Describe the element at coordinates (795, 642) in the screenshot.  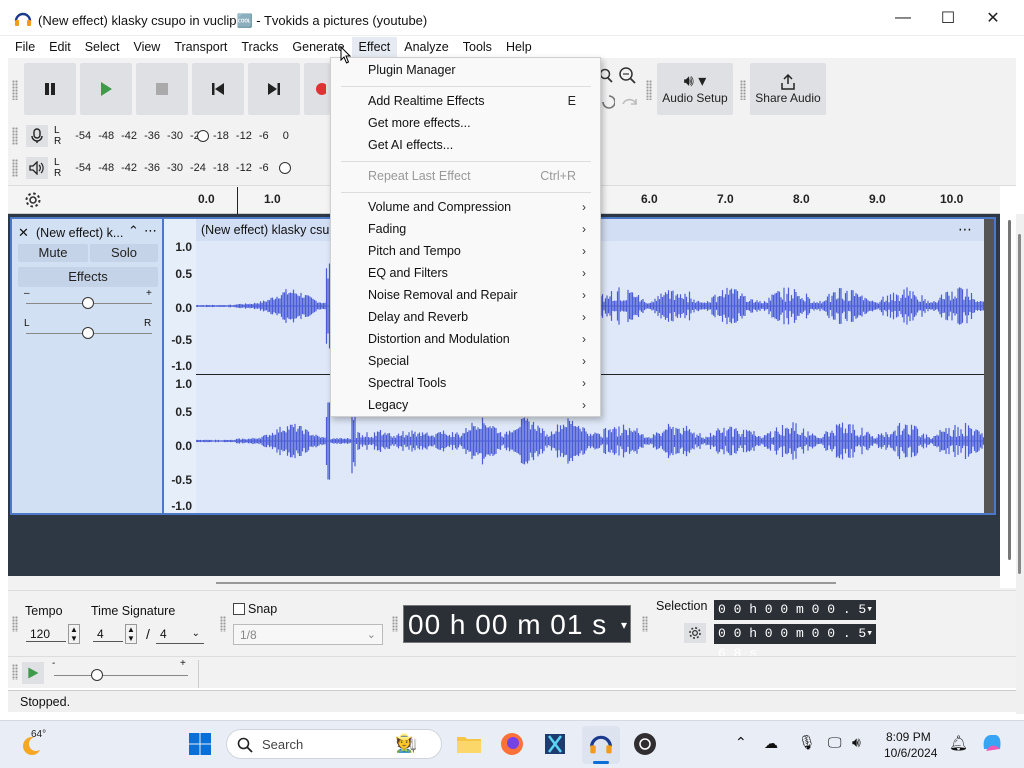
I see `selection-end-field: 0 0 h 0 0 m 0 0 . 5 6 8 s ▾` at that location.